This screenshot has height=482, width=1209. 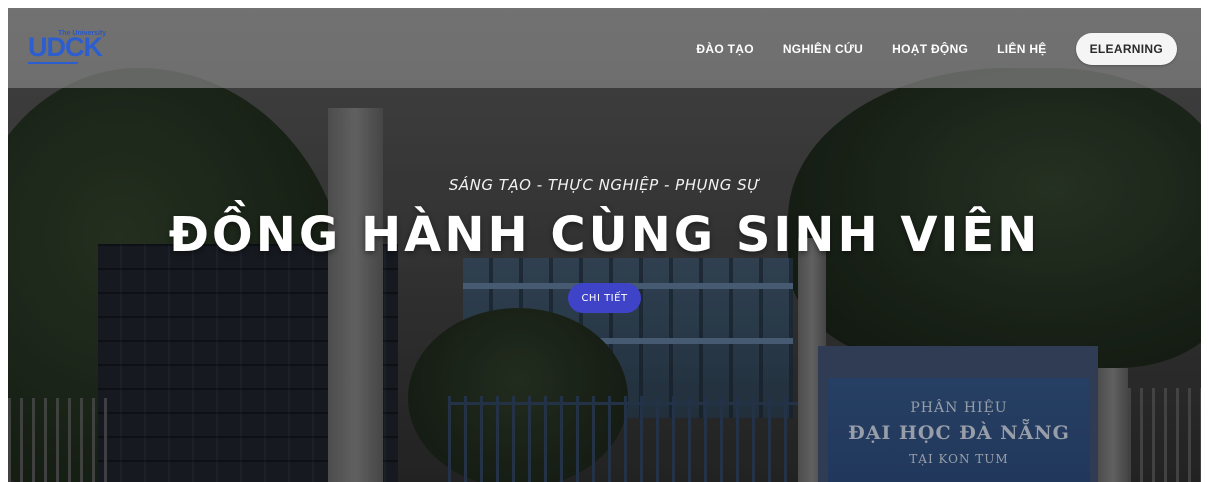 I want to click on elearning-button: ELEARNING, so click(x=1126, y=49).